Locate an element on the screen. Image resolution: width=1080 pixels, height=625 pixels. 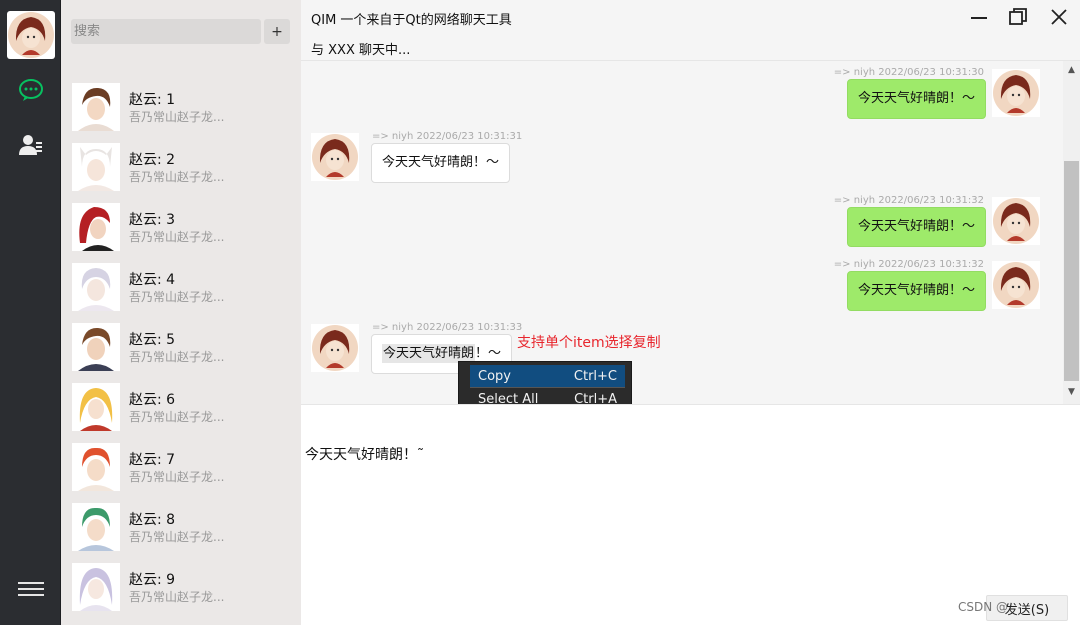
message-item: => niyh 2022/06/23 10:31:31 今天天气好晴朗！～ is located at coordinates (682, 157).